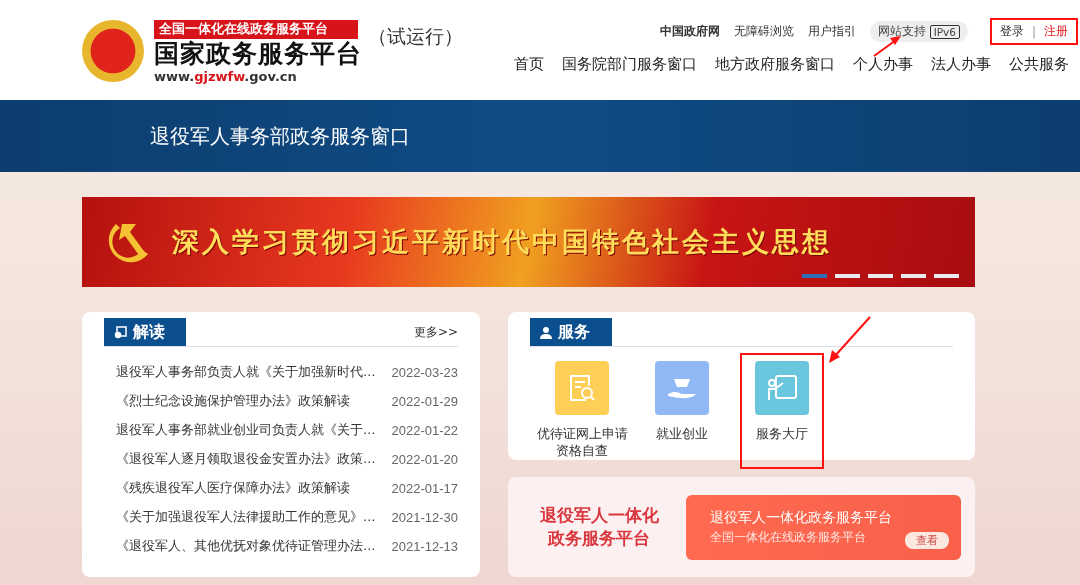  I want to click on reader-icon, so click(120, 332).